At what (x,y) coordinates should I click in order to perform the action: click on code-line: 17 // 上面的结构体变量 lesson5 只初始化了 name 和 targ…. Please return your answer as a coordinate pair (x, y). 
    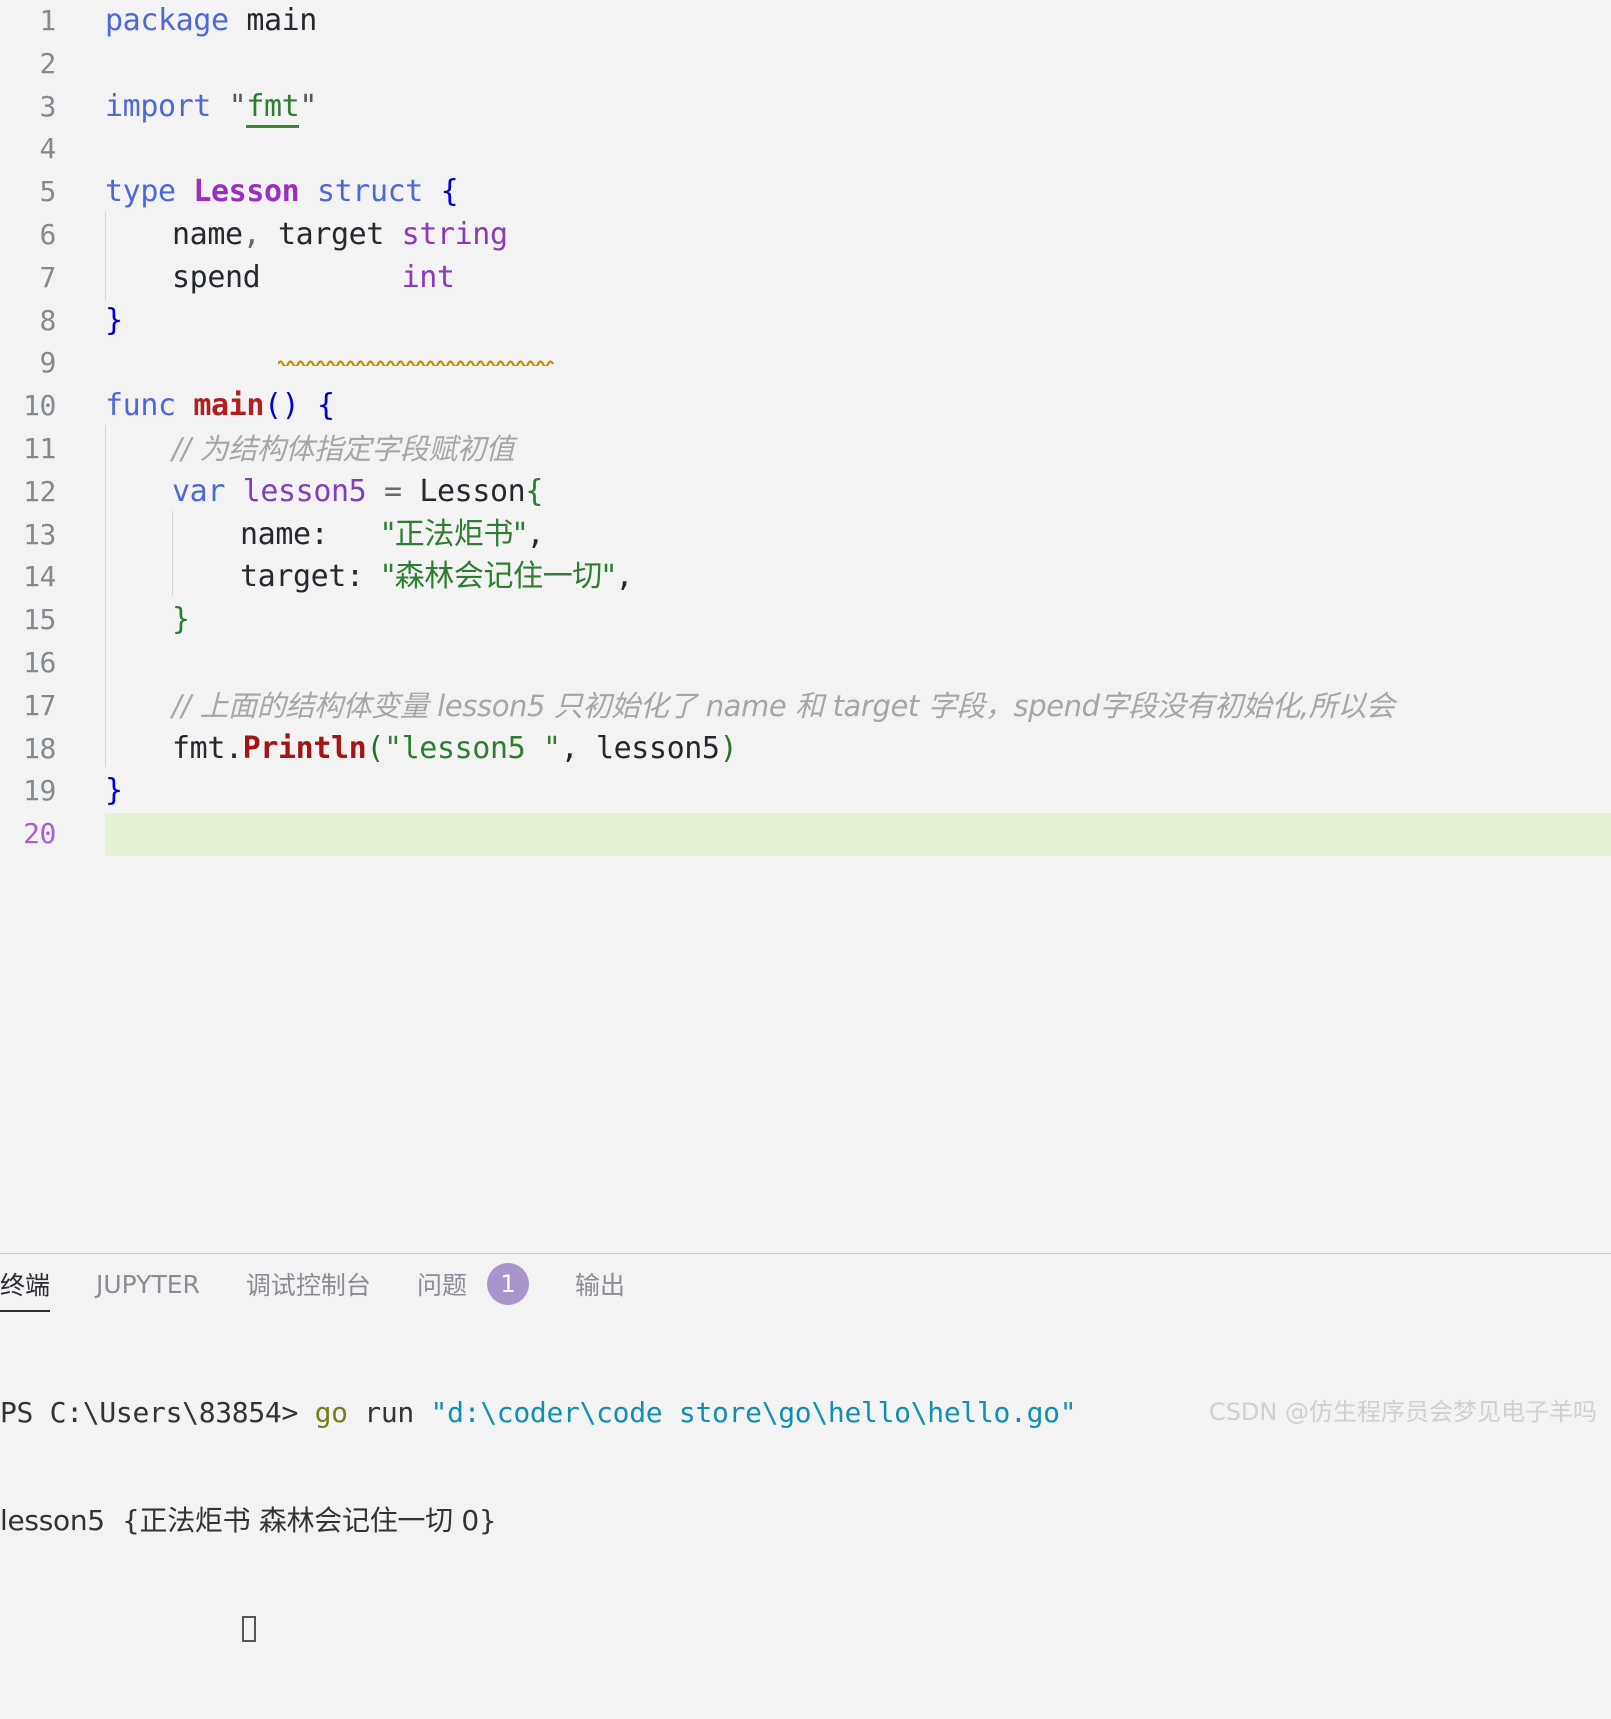
    Looking at the image, I should click on (805, 706).